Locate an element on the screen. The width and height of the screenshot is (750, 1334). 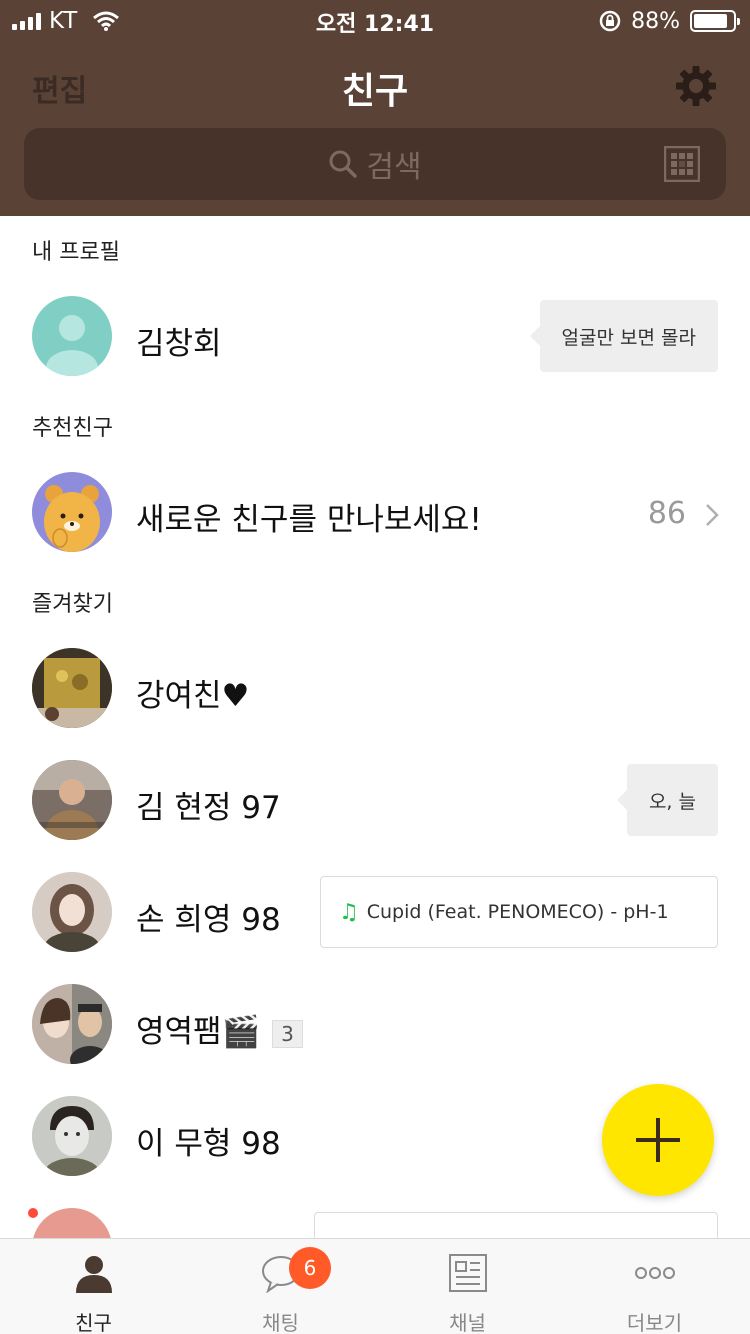
friend-row: ♫ is located at coordinates (375, 1215).